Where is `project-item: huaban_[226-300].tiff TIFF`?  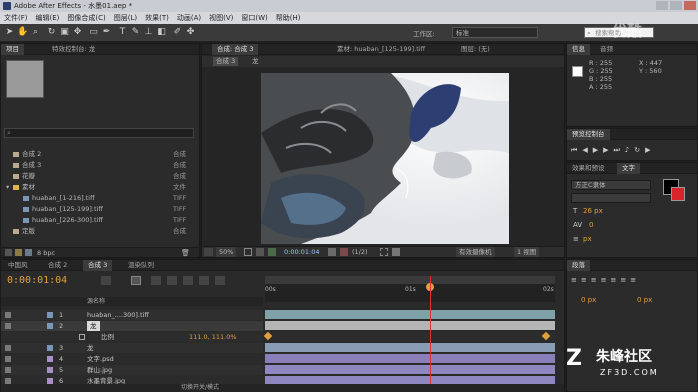
project-item: huaban_[226-300].tiff TIFF is located at coordinates (100, 220).